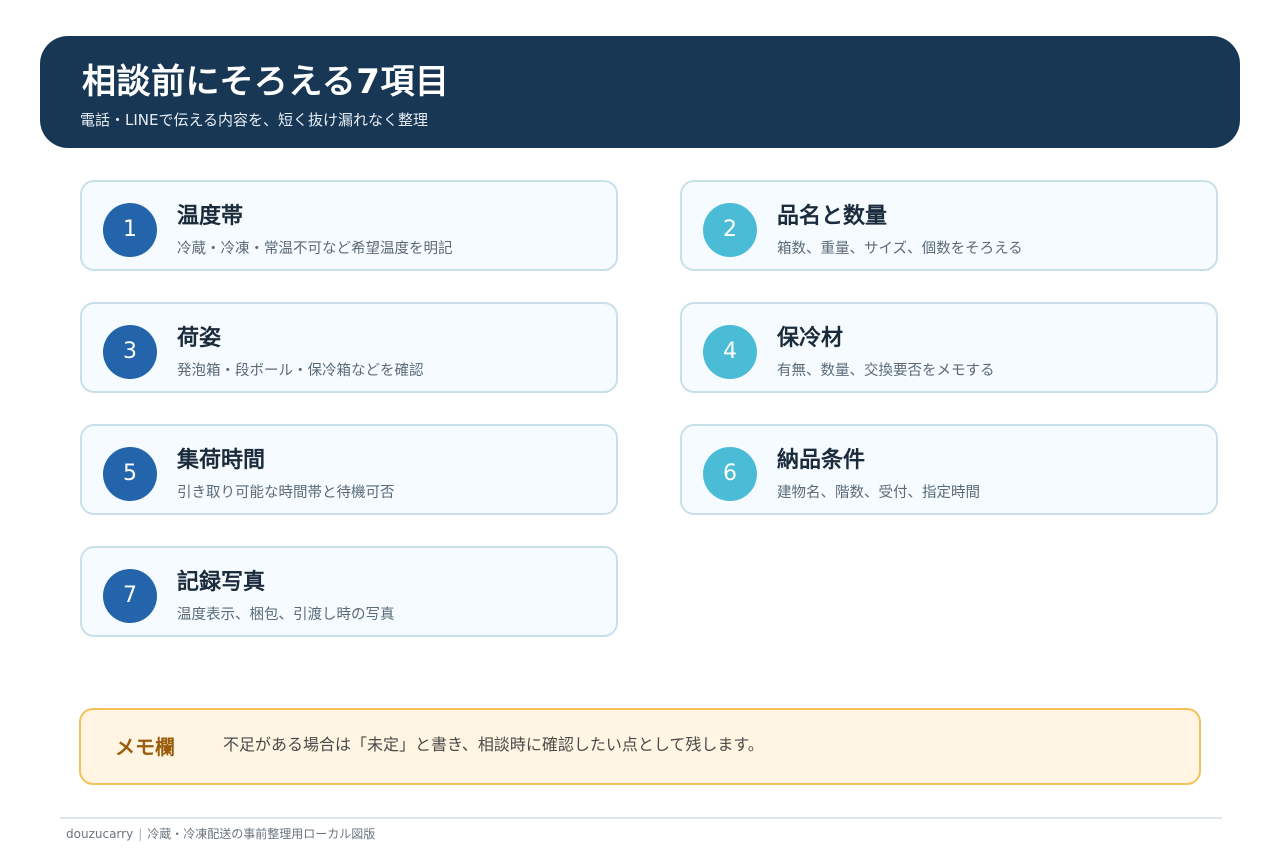 This screenshot has width=1280, height=860. Describe the element at coordinates (832, 216) in the screenshot. I see `item-title: 品名と数量` at that location.